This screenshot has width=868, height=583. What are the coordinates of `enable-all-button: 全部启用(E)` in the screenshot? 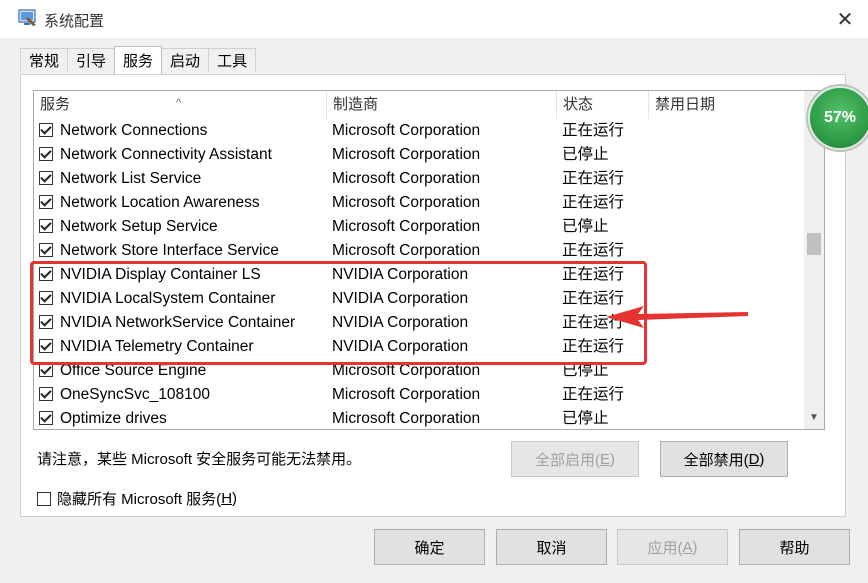 It's located at (575, 459).